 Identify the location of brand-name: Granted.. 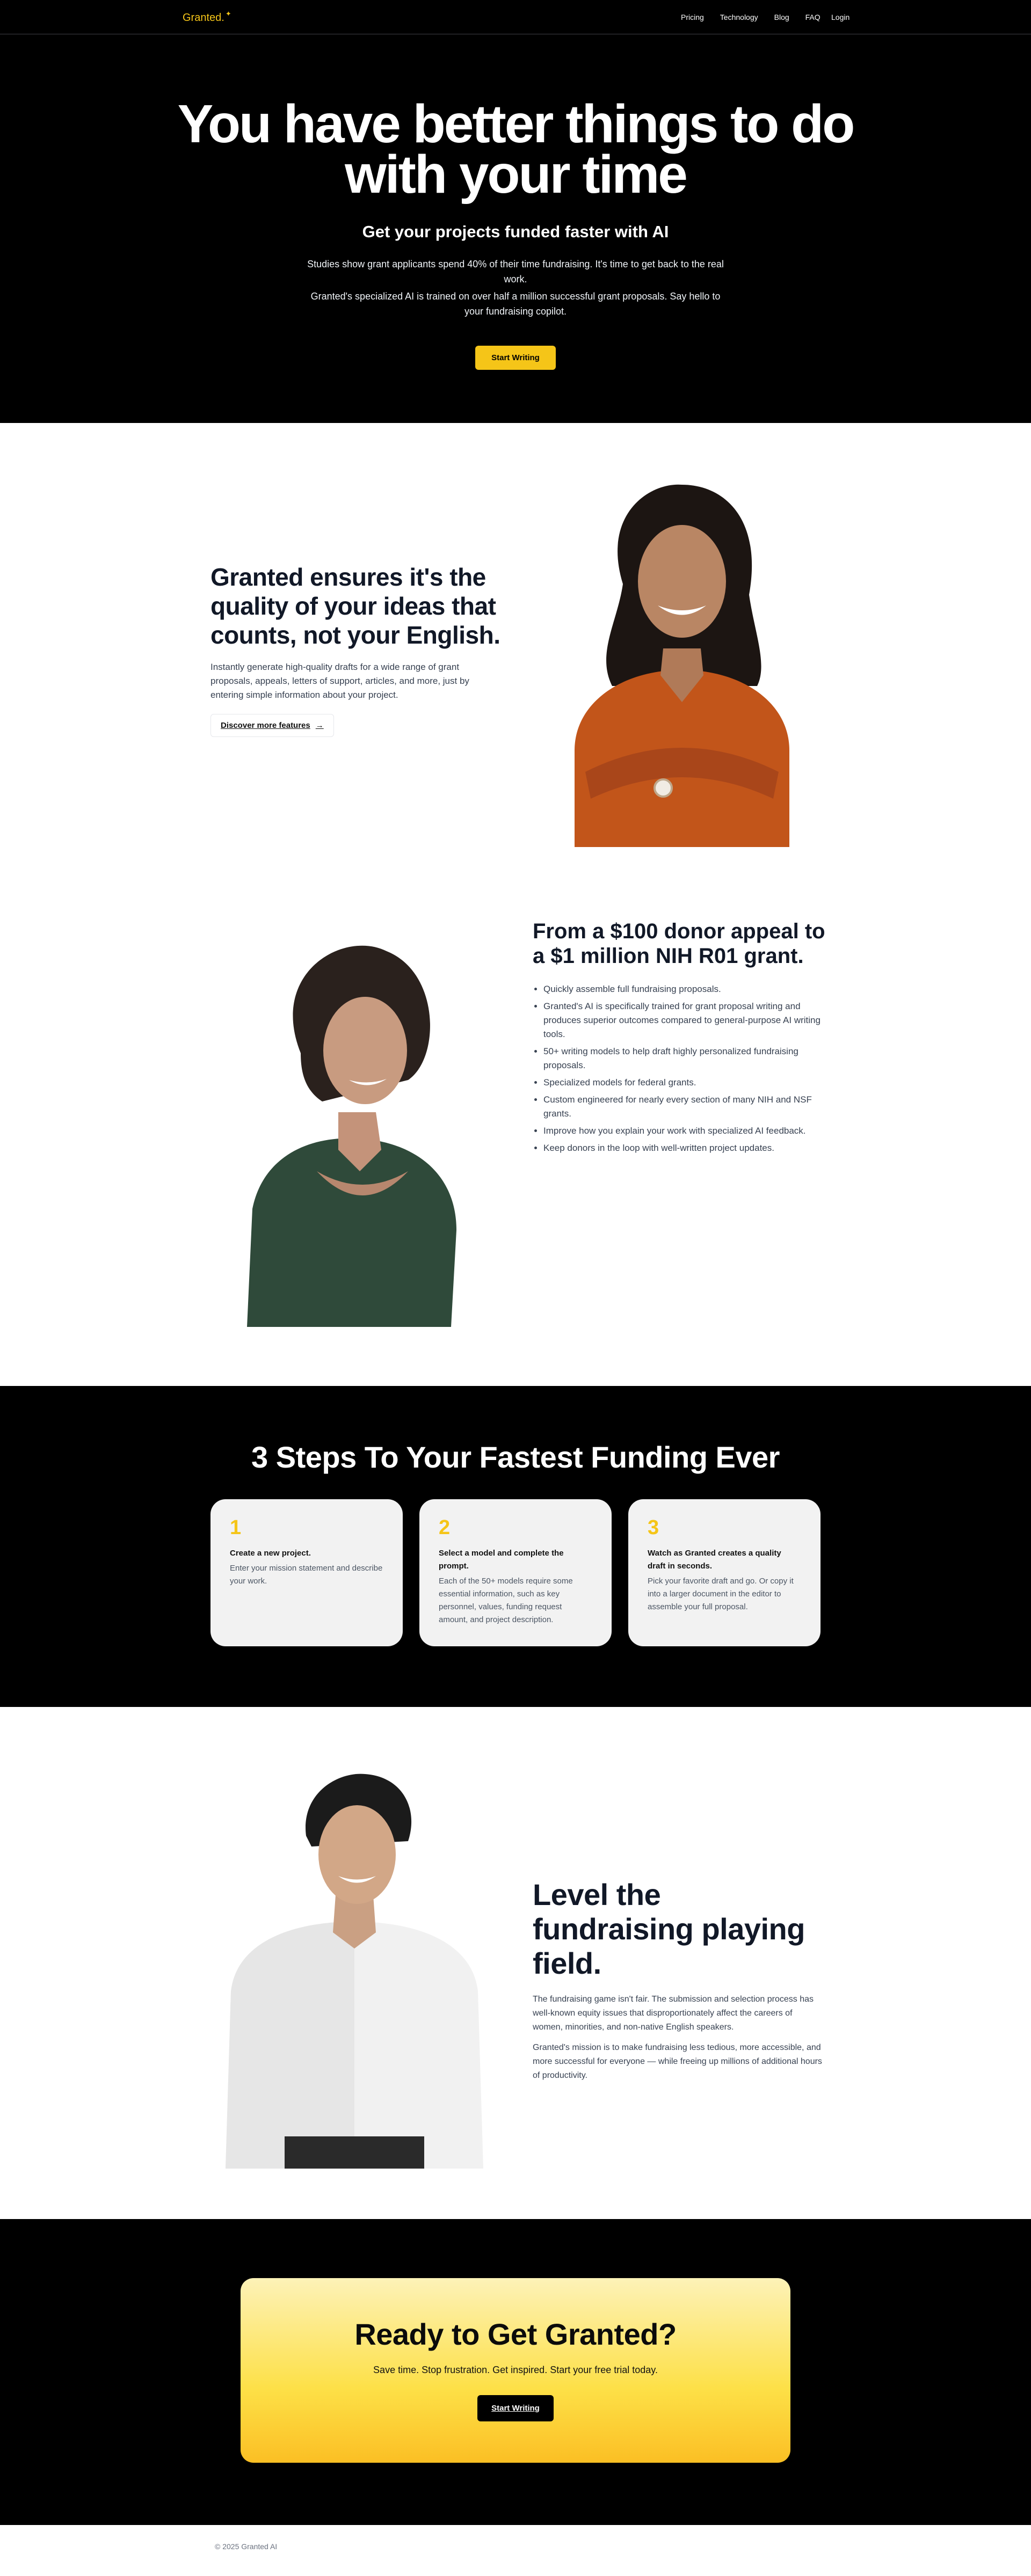
(203, 18).